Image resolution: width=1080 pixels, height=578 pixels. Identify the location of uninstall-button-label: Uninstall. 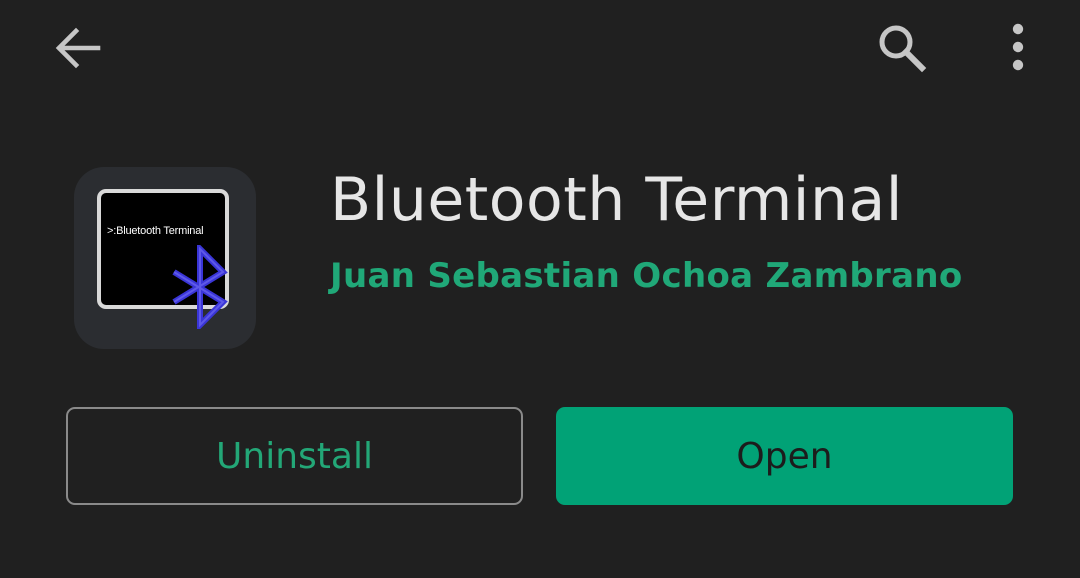
(294, 456).